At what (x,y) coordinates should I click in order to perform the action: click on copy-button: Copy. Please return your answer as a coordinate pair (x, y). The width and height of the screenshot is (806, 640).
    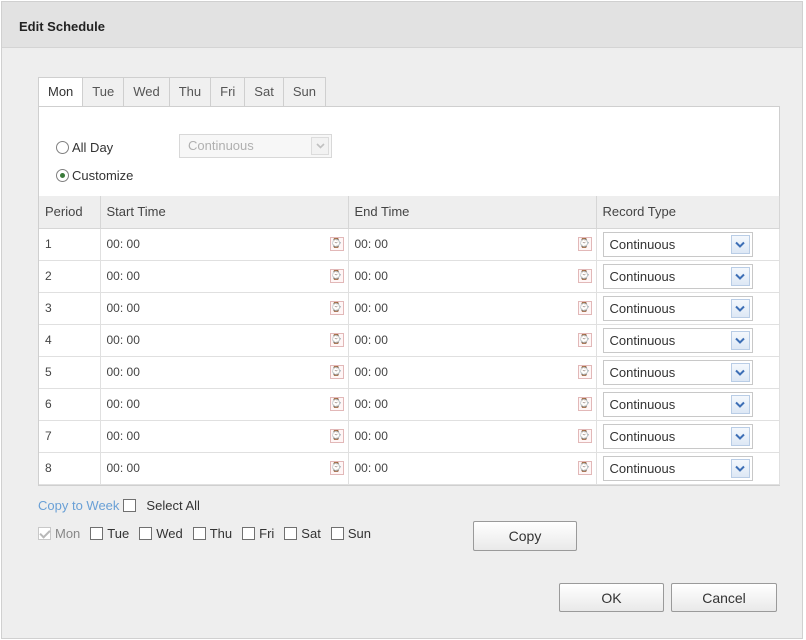
    Looking at the image, I should click on (525, 536).